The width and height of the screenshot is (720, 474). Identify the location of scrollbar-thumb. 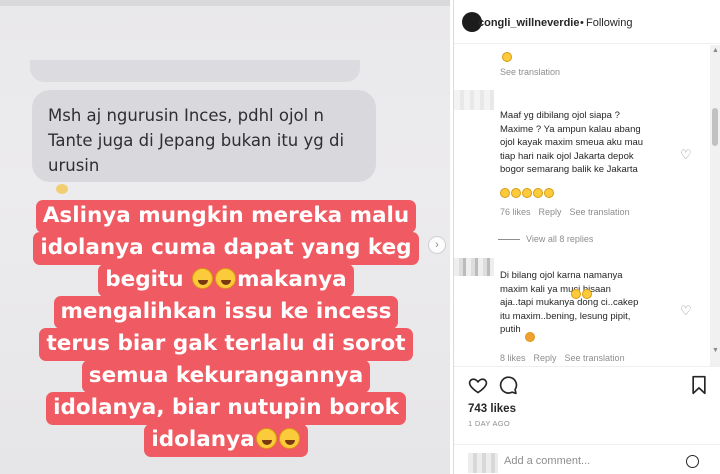
(715, 127).